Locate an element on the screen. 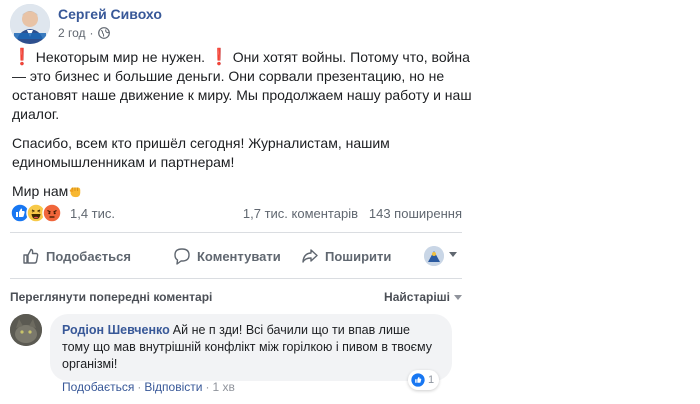 The image size is (700, 404). comment-button: Коментувати is located at coordinates (227, 256).